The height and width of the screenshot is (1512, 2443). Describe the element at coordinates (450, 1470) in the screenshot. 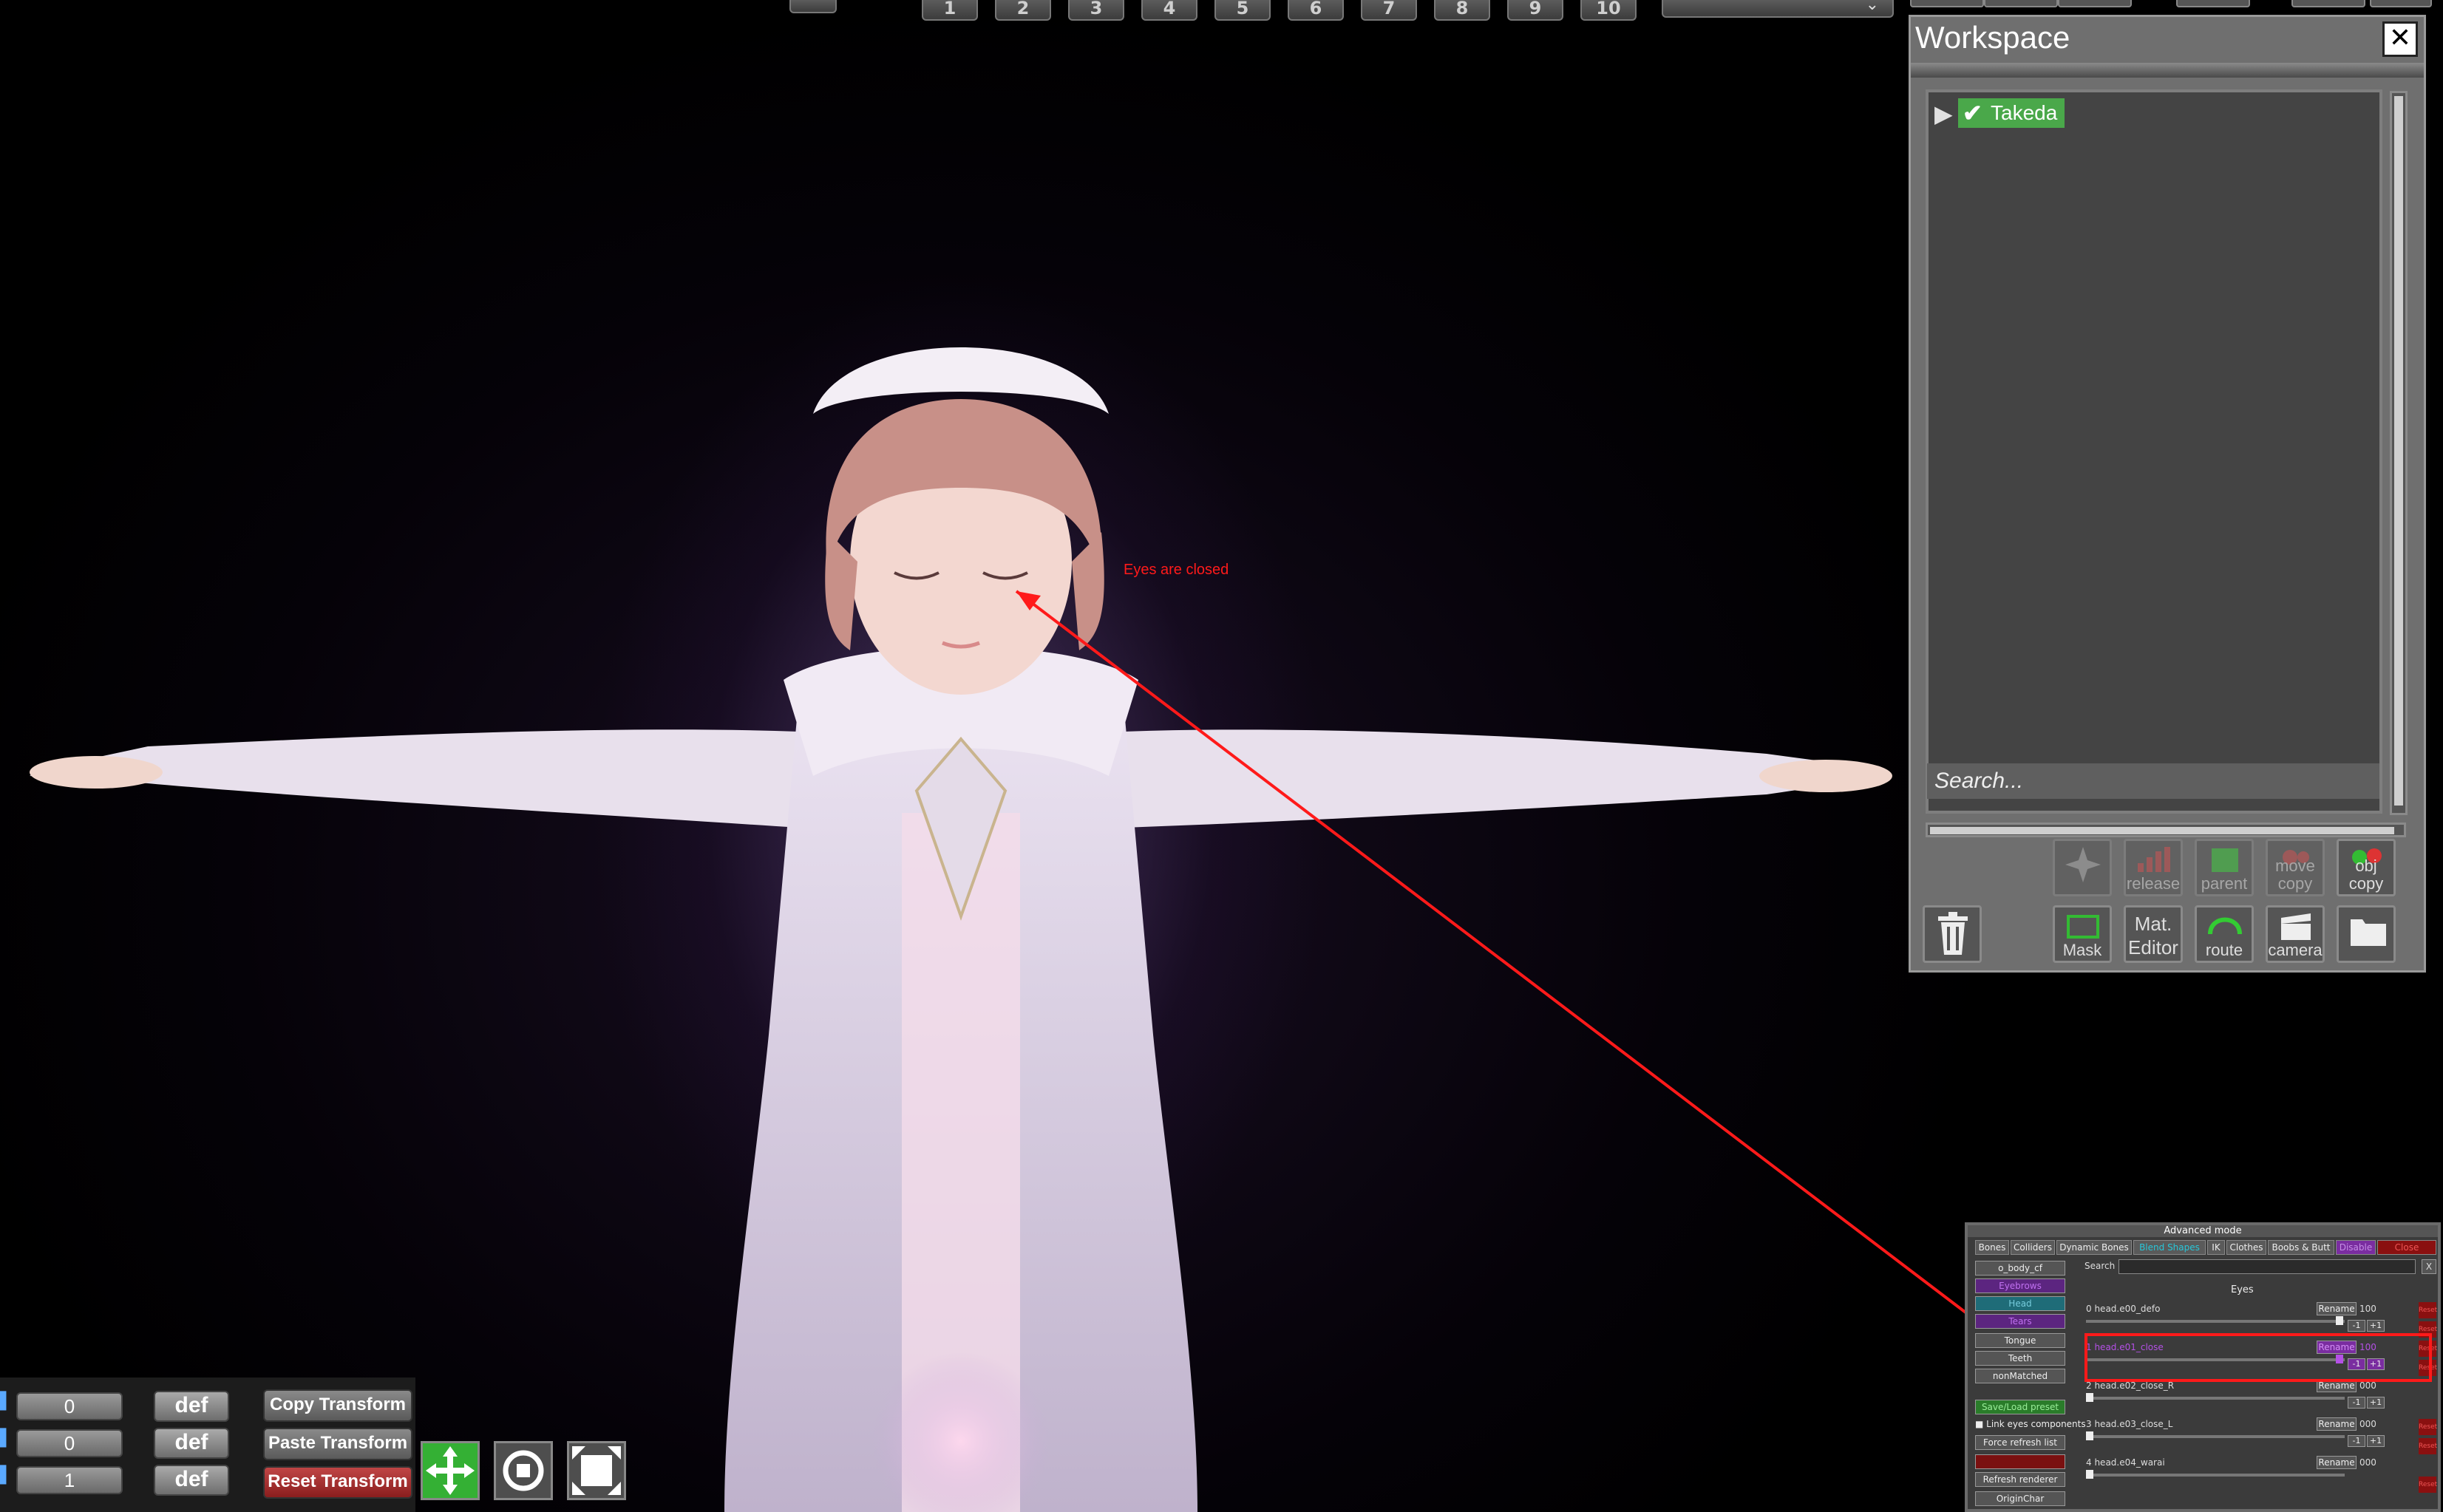

I see `move-tool-button` at that location.